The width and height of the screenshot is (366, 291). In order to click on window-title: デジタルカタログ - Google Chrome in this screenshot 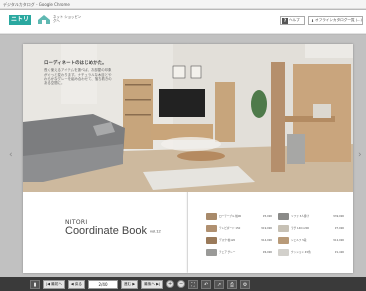, I will do `click(183, 4)`.